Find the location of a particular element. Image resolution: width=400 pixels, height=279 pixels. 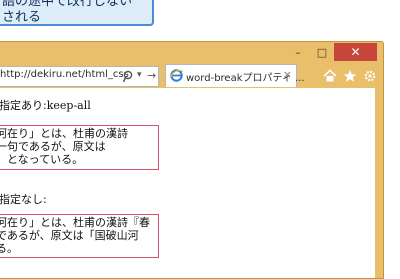

heading-value: keep-all is located at coordinates (68, 105).